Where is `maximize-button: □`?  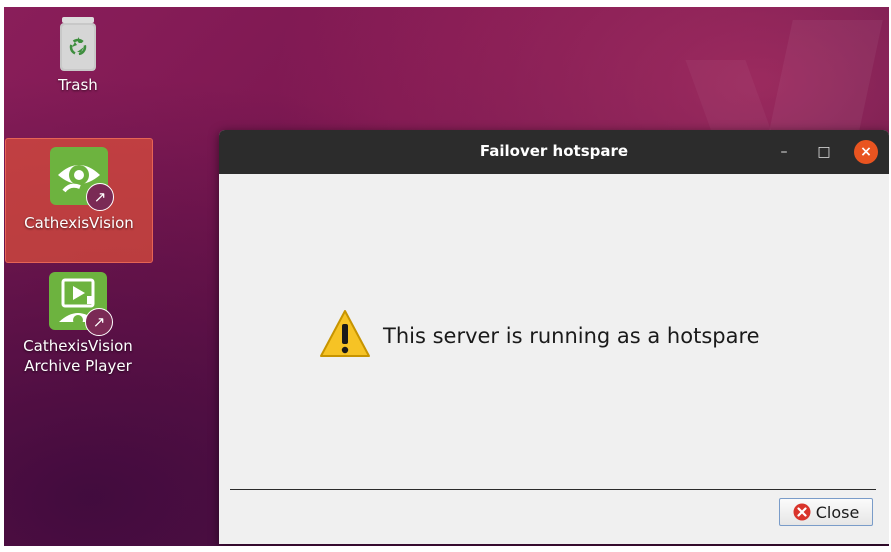
maximize-button: □ is located at coordinates (824, 152).